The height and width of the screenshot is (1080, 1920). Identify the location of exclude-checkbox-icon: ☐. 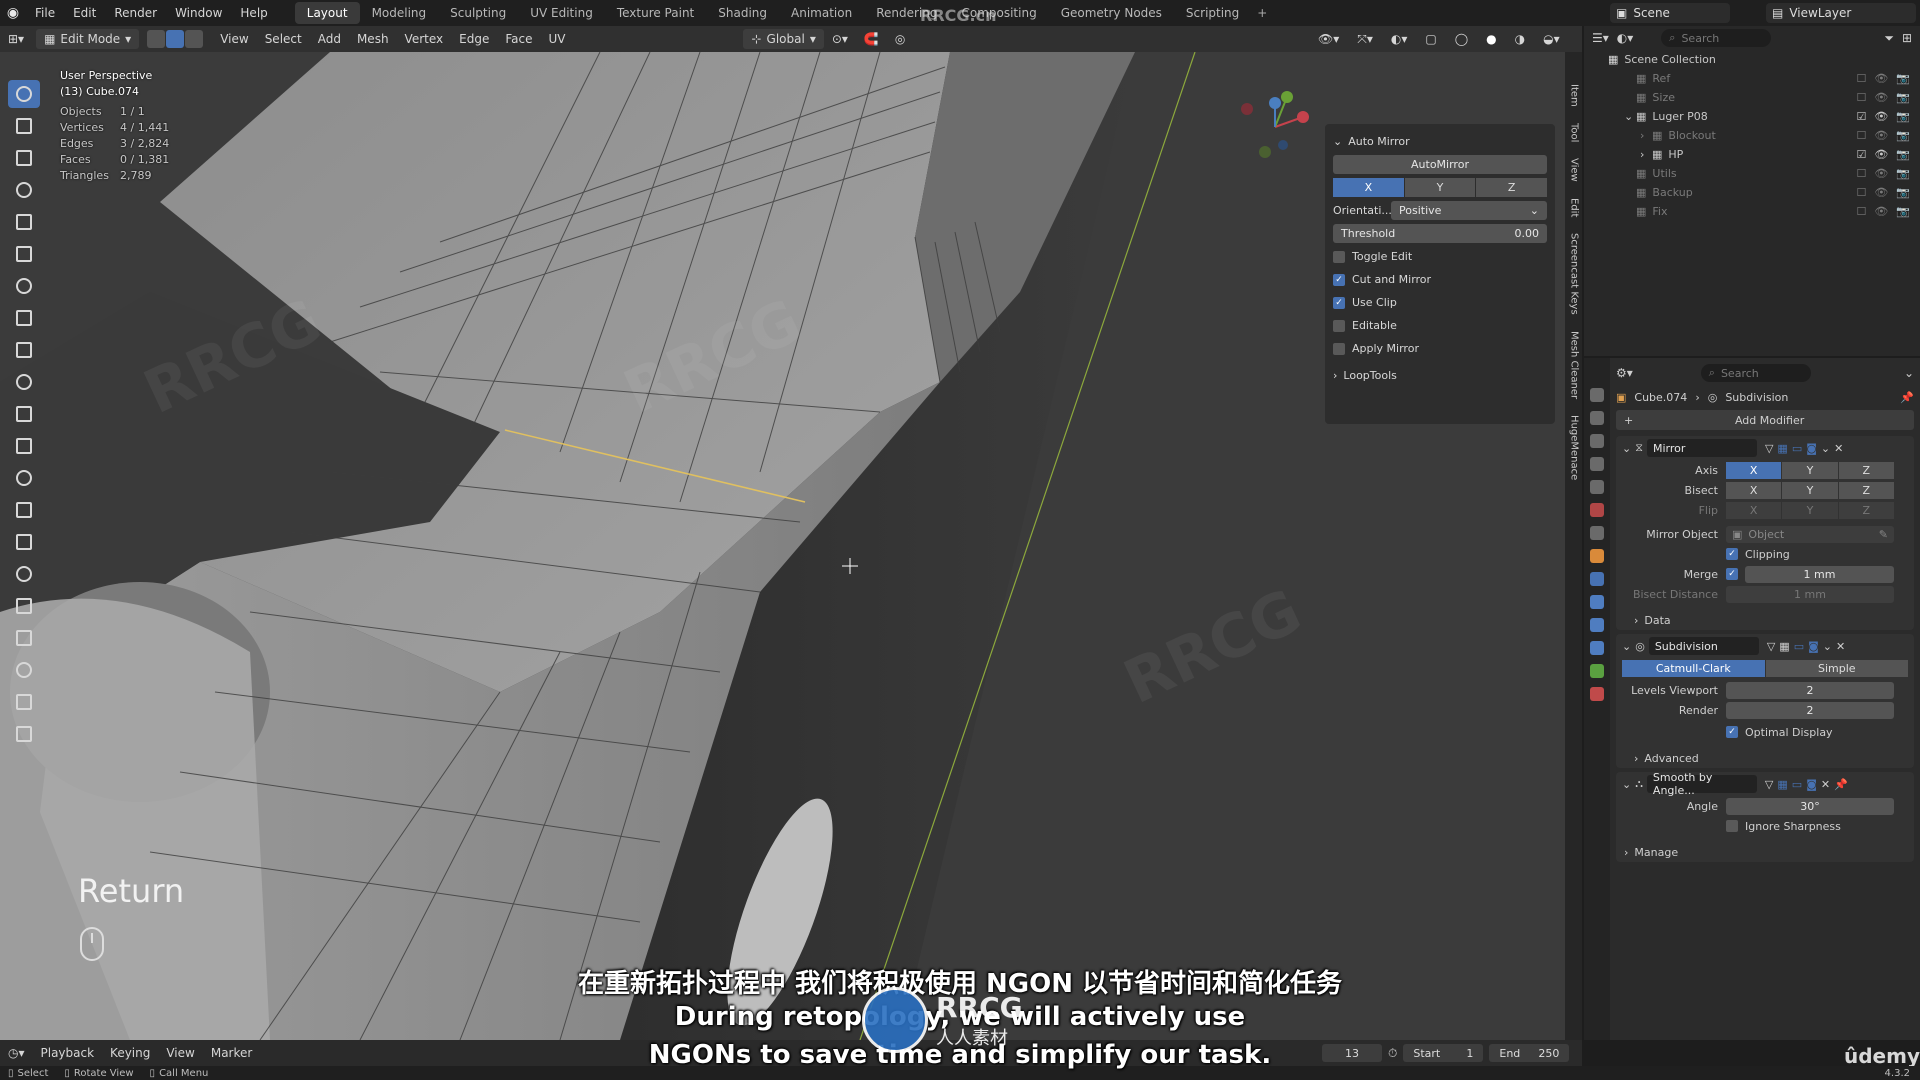
(1861, 192).